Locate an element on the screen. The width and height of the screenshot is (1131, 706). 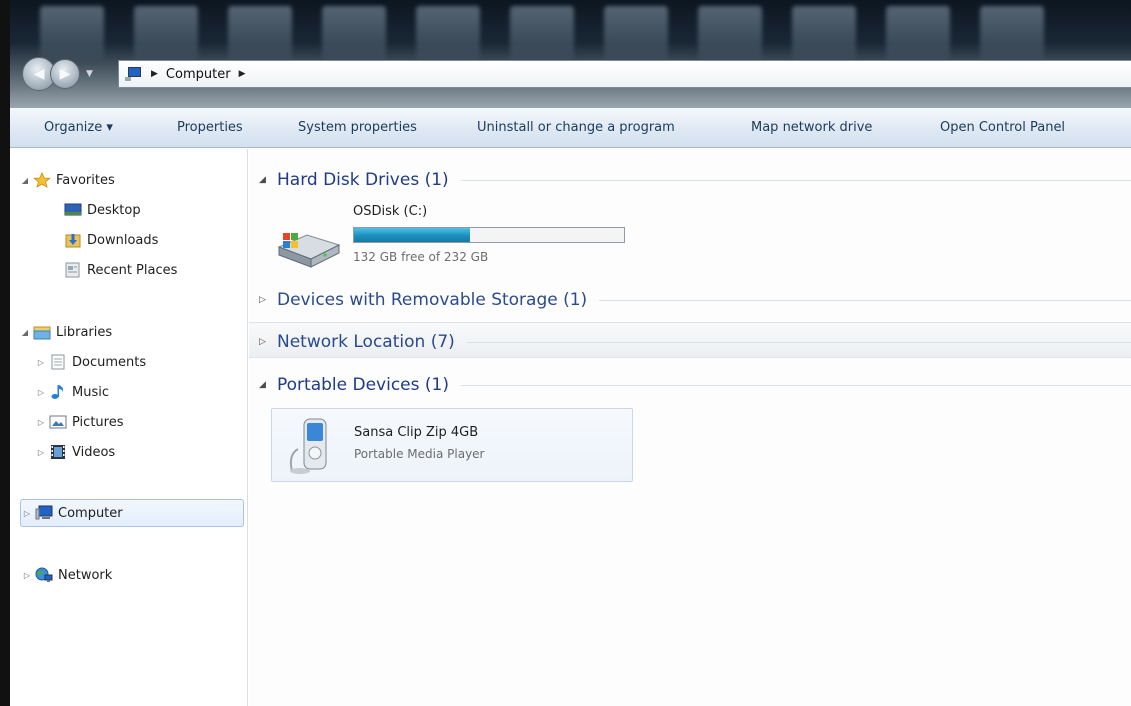
sidebar-item-recent-places: Recent Places is located at coordinates (119, 270).